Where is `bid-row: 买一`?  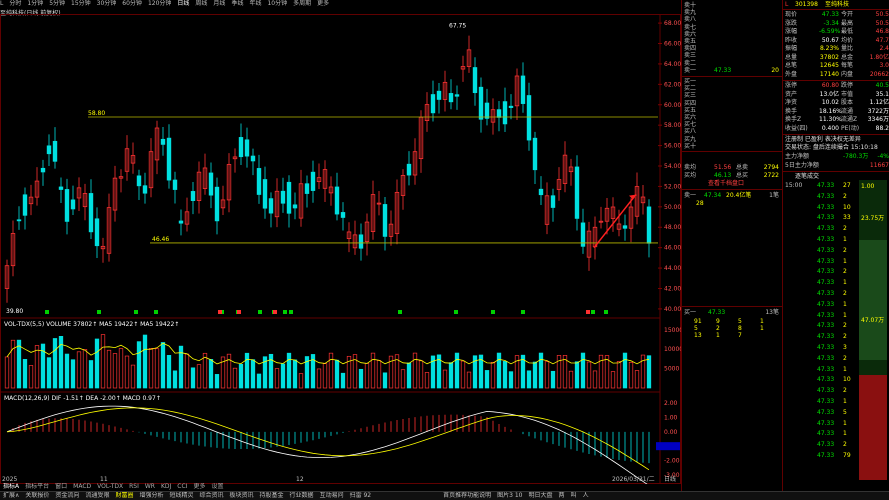 bid-row: 买一 is located at coordinates (732, 81).